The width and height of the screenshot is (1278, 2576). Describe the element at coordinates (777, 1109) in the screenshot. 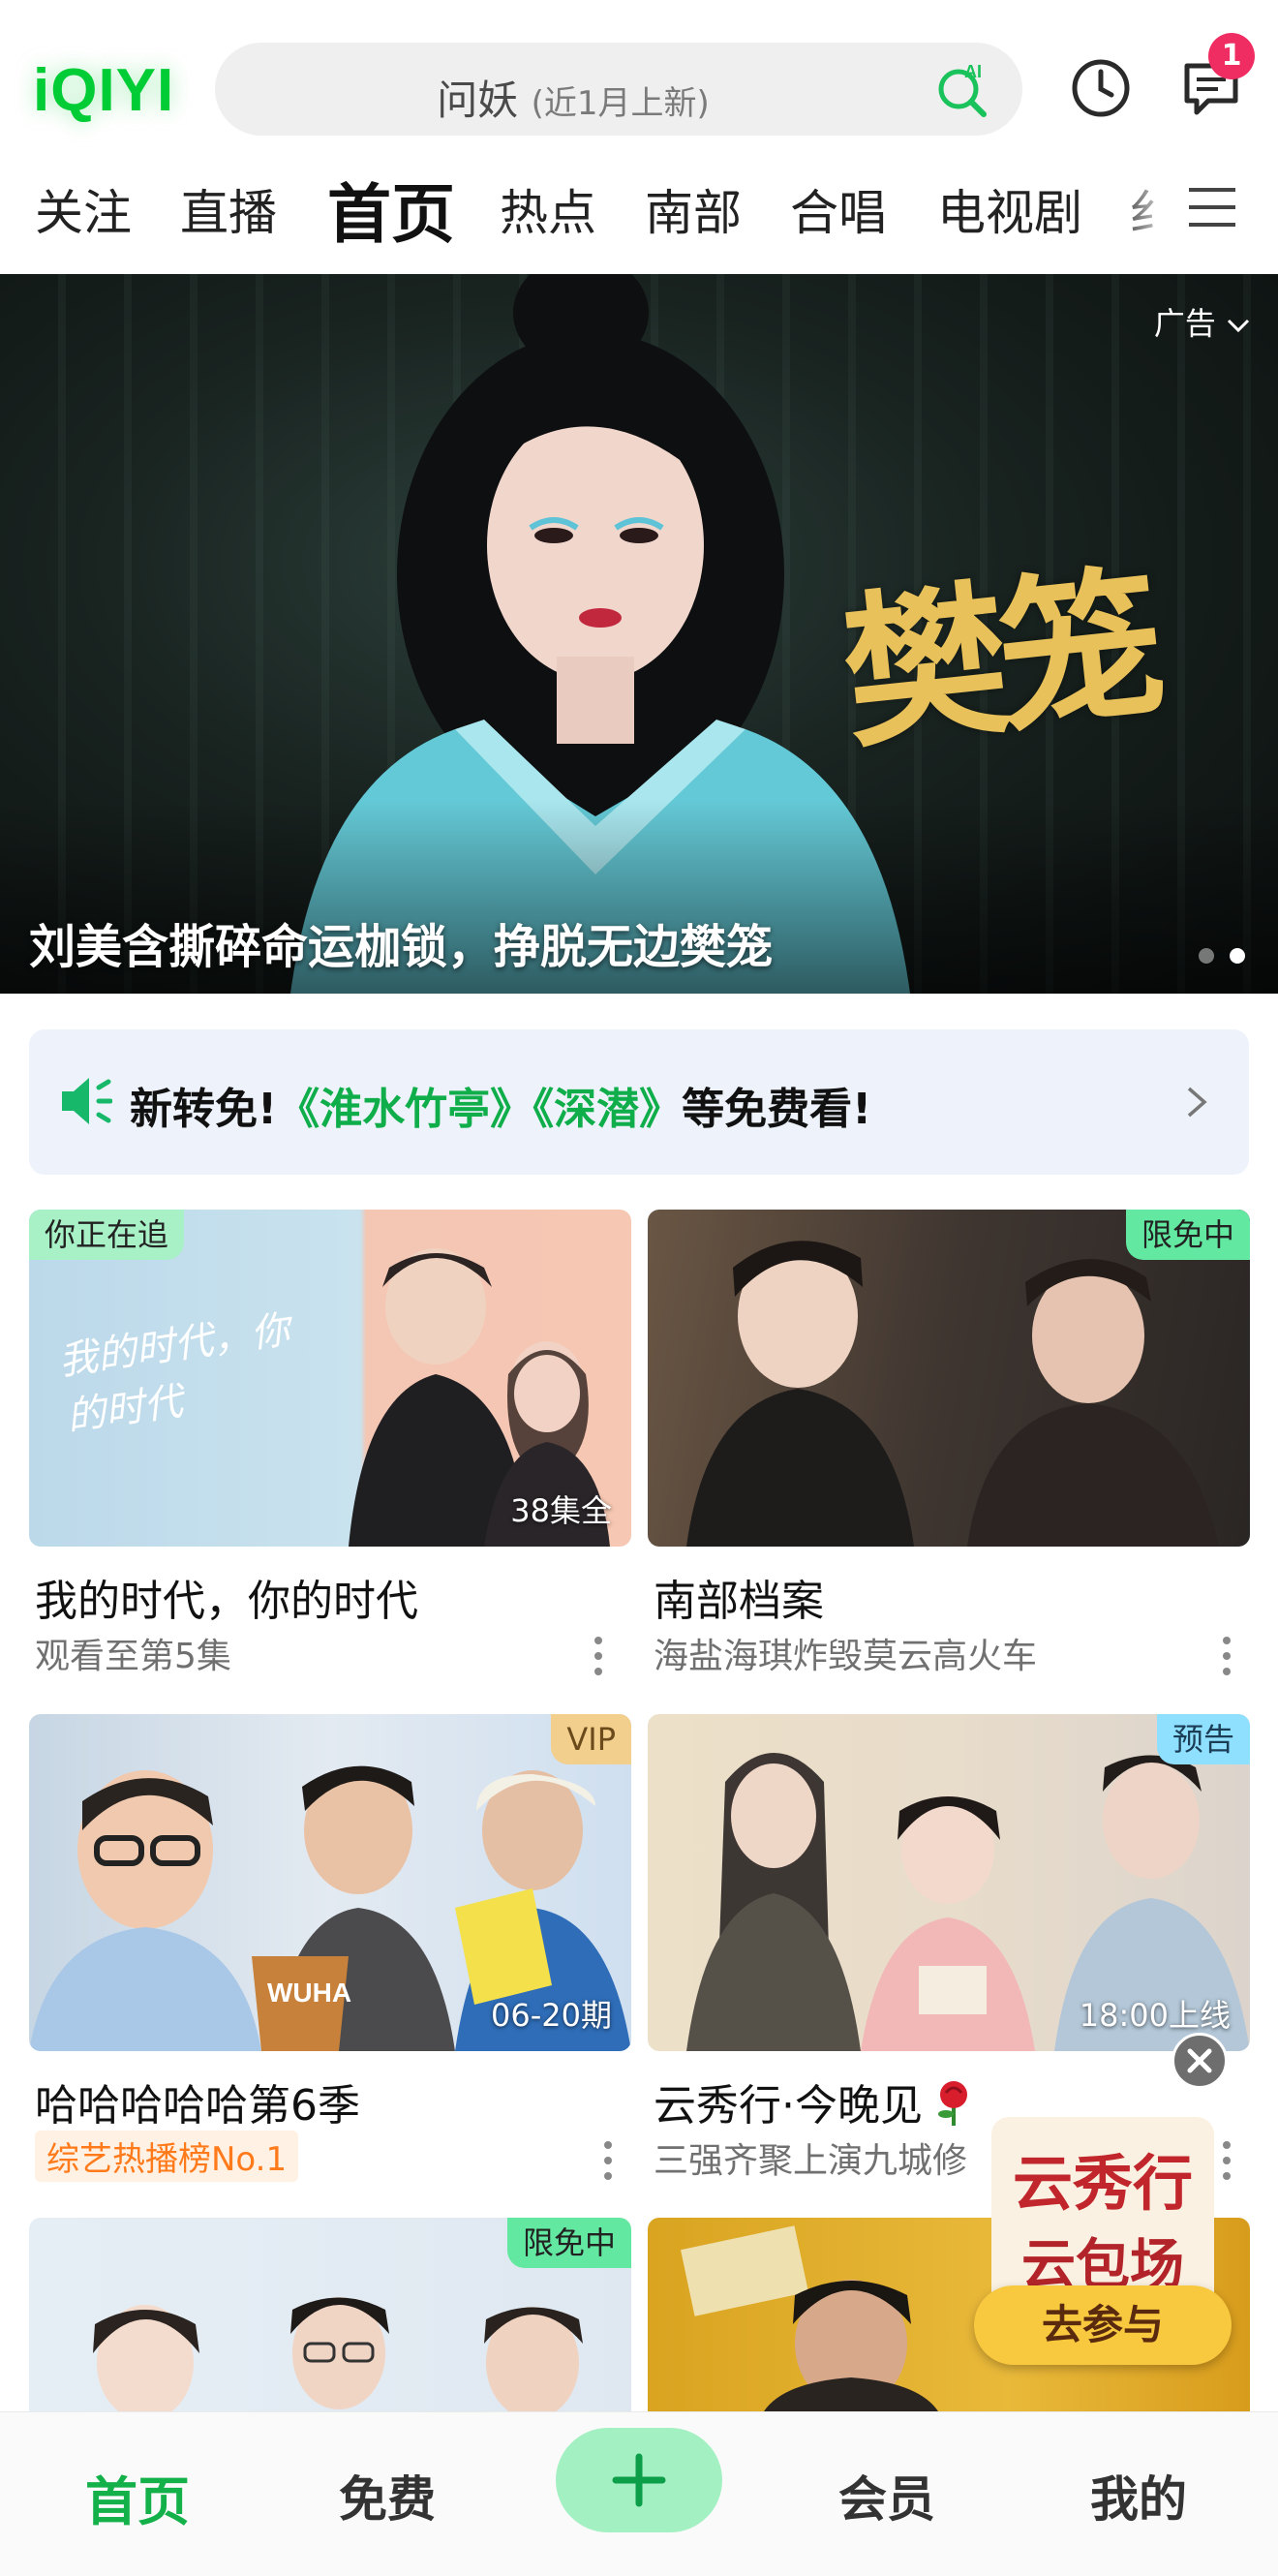

I see `notice-suffix: 等免费看!` at that location.